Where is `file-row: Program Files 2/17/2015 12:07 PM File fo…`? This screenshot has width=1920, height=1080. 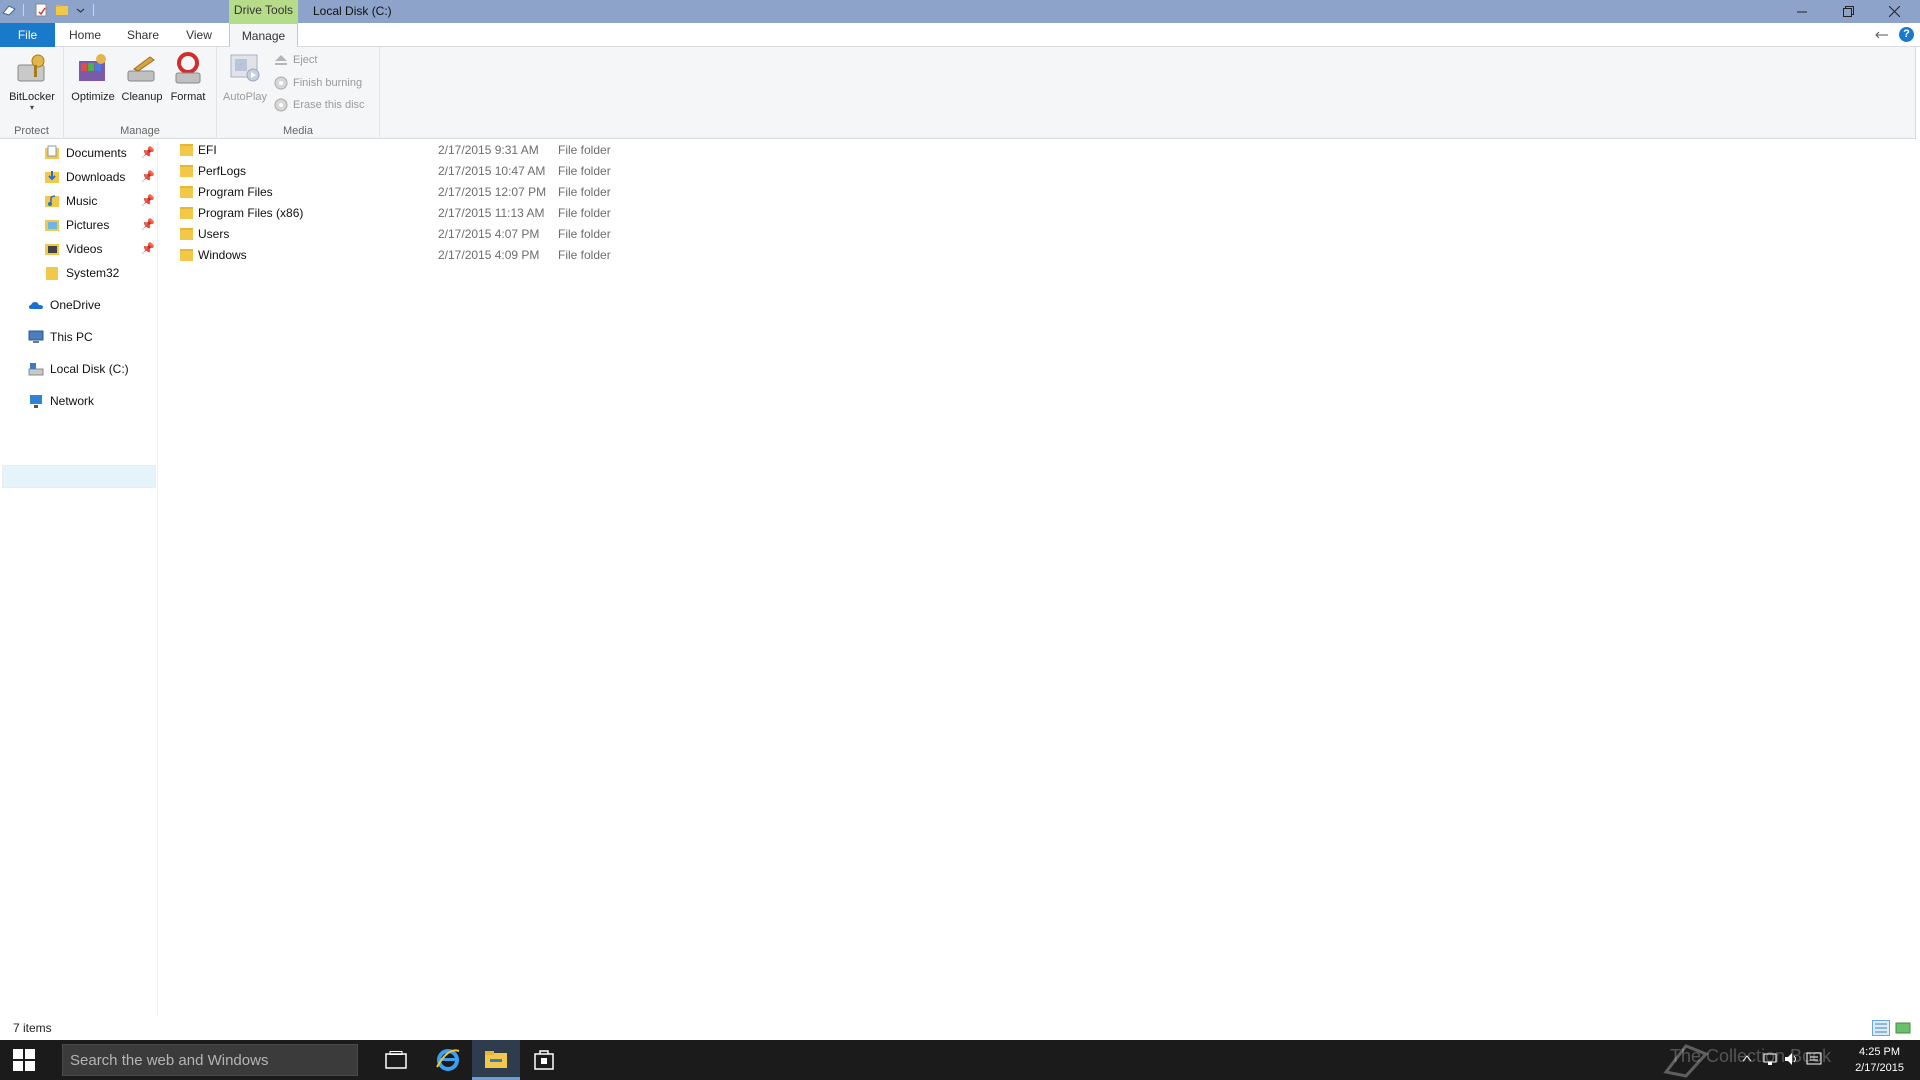 file-row: Program Files 2/17/2015 12:07 PM File fo… is located at coordinates (400, 192).